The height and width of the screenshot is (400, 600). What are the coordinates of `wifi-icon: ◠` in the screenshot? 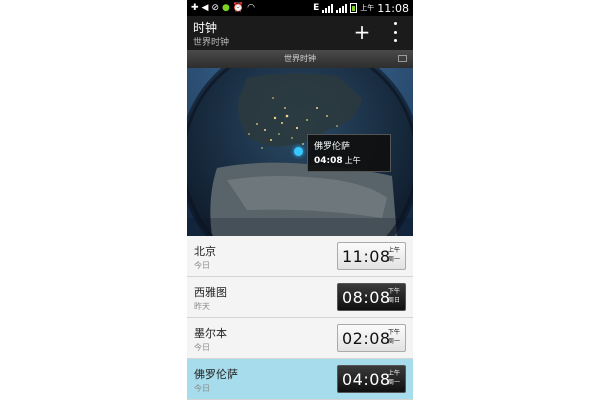 It's located at (251, 8).